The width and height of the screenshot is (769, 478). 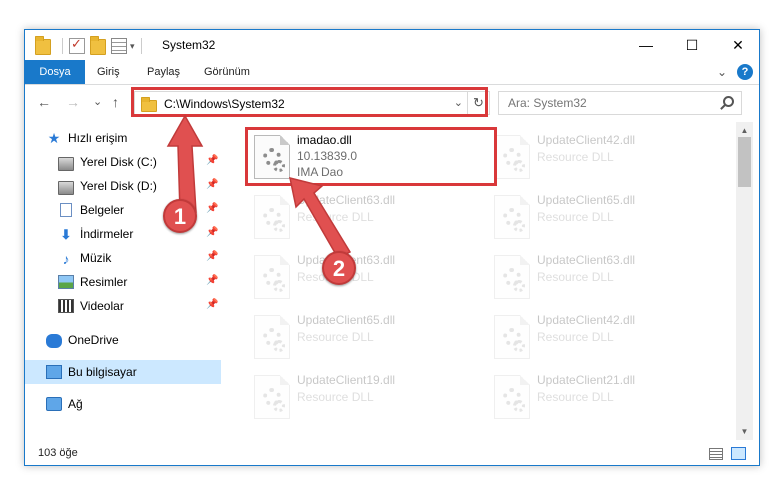 I want to click on step-badge-1: 1, so click(x=180, y=216).